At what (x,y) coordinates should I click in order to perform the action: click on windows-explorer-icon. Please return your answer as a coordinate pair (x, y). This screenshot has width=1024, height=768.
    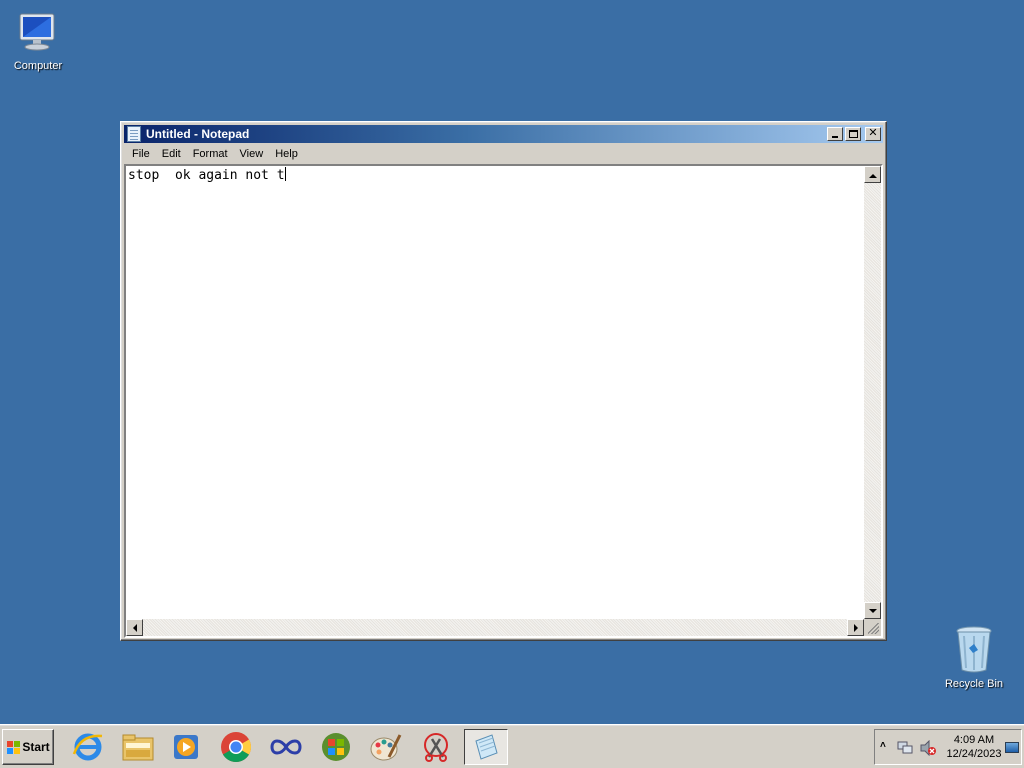
    Looking at the image, I should click on (138, 747).